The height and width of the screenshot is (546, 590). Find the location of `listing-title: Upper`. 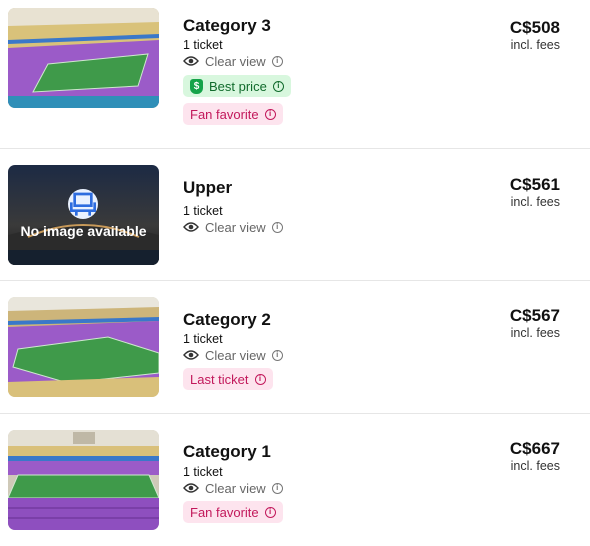

listing-title: Upper is located at coordinates (208, 187).